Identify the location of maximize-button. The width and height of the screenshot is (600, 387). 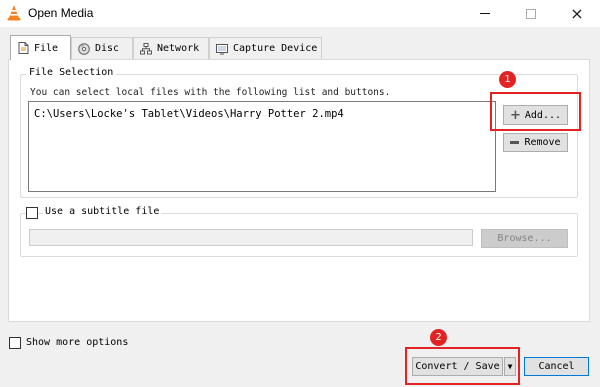
(531, 13).